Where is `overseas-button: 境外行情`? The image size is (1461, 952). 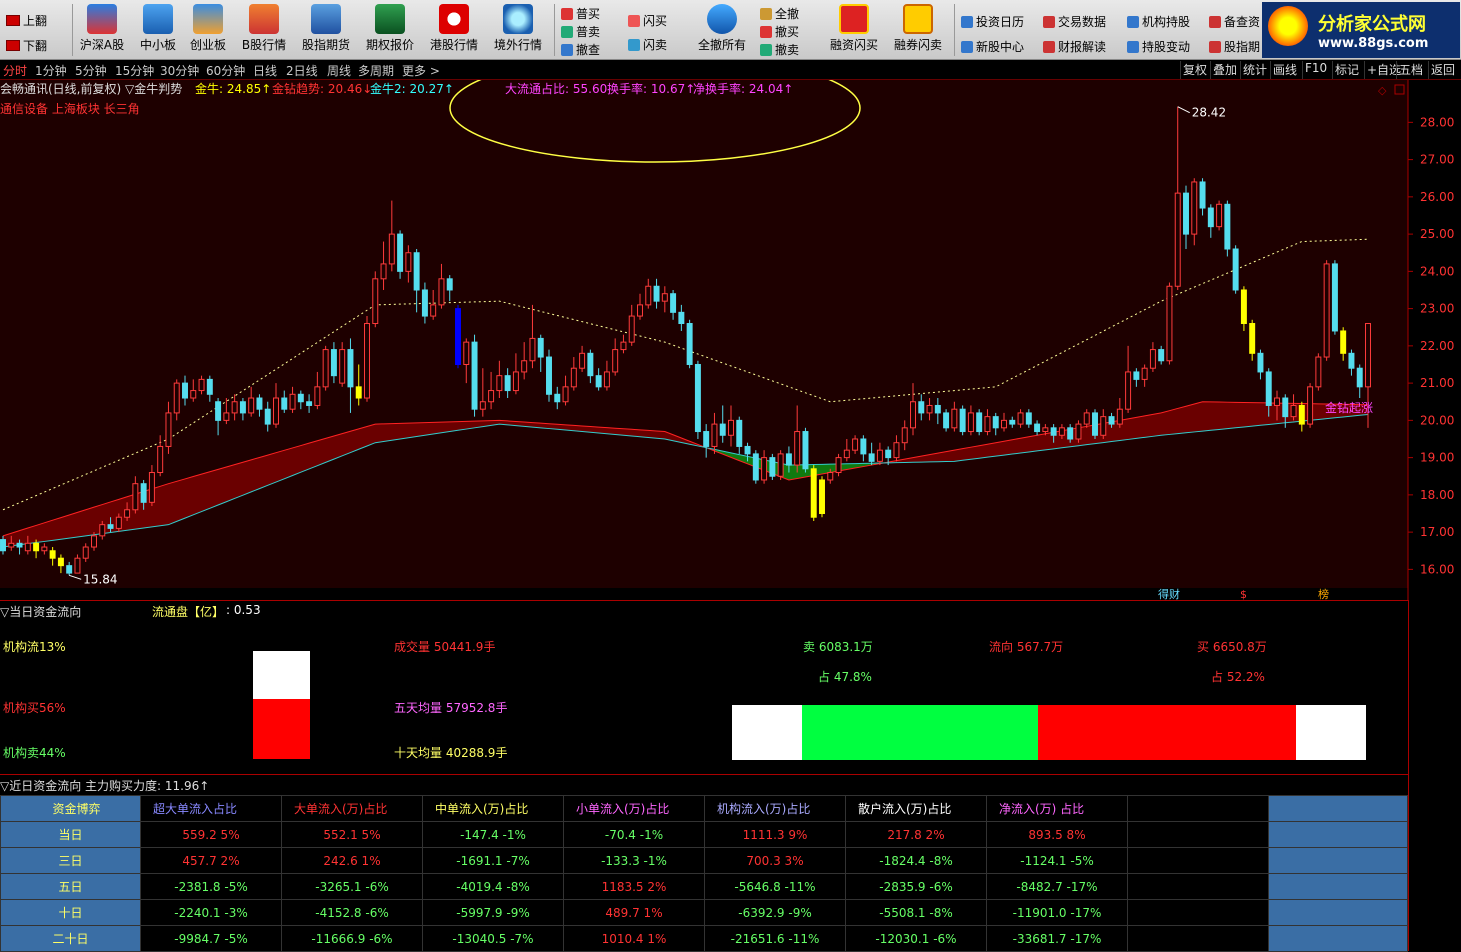 overseas-button: 境外行情 is located at coordinates (518, 30).